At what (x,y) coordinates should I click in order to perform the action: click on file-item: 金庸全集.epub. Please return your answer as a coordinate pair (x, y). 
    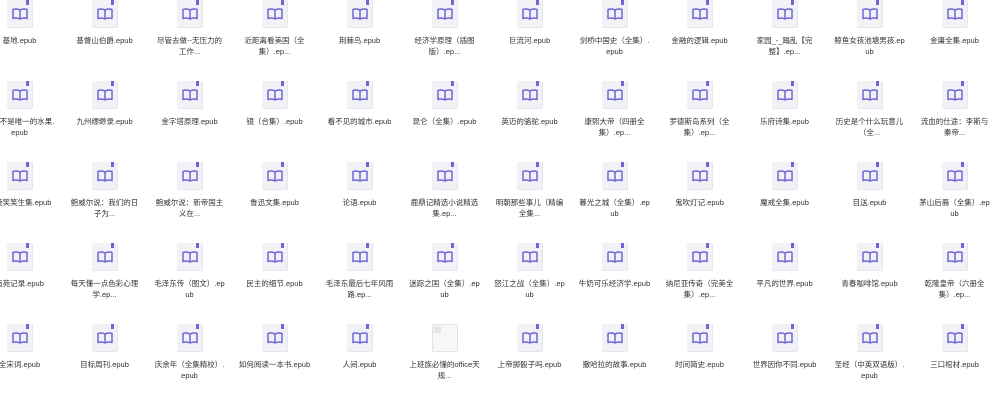
    Looking at the image, I should click on (954, 40).